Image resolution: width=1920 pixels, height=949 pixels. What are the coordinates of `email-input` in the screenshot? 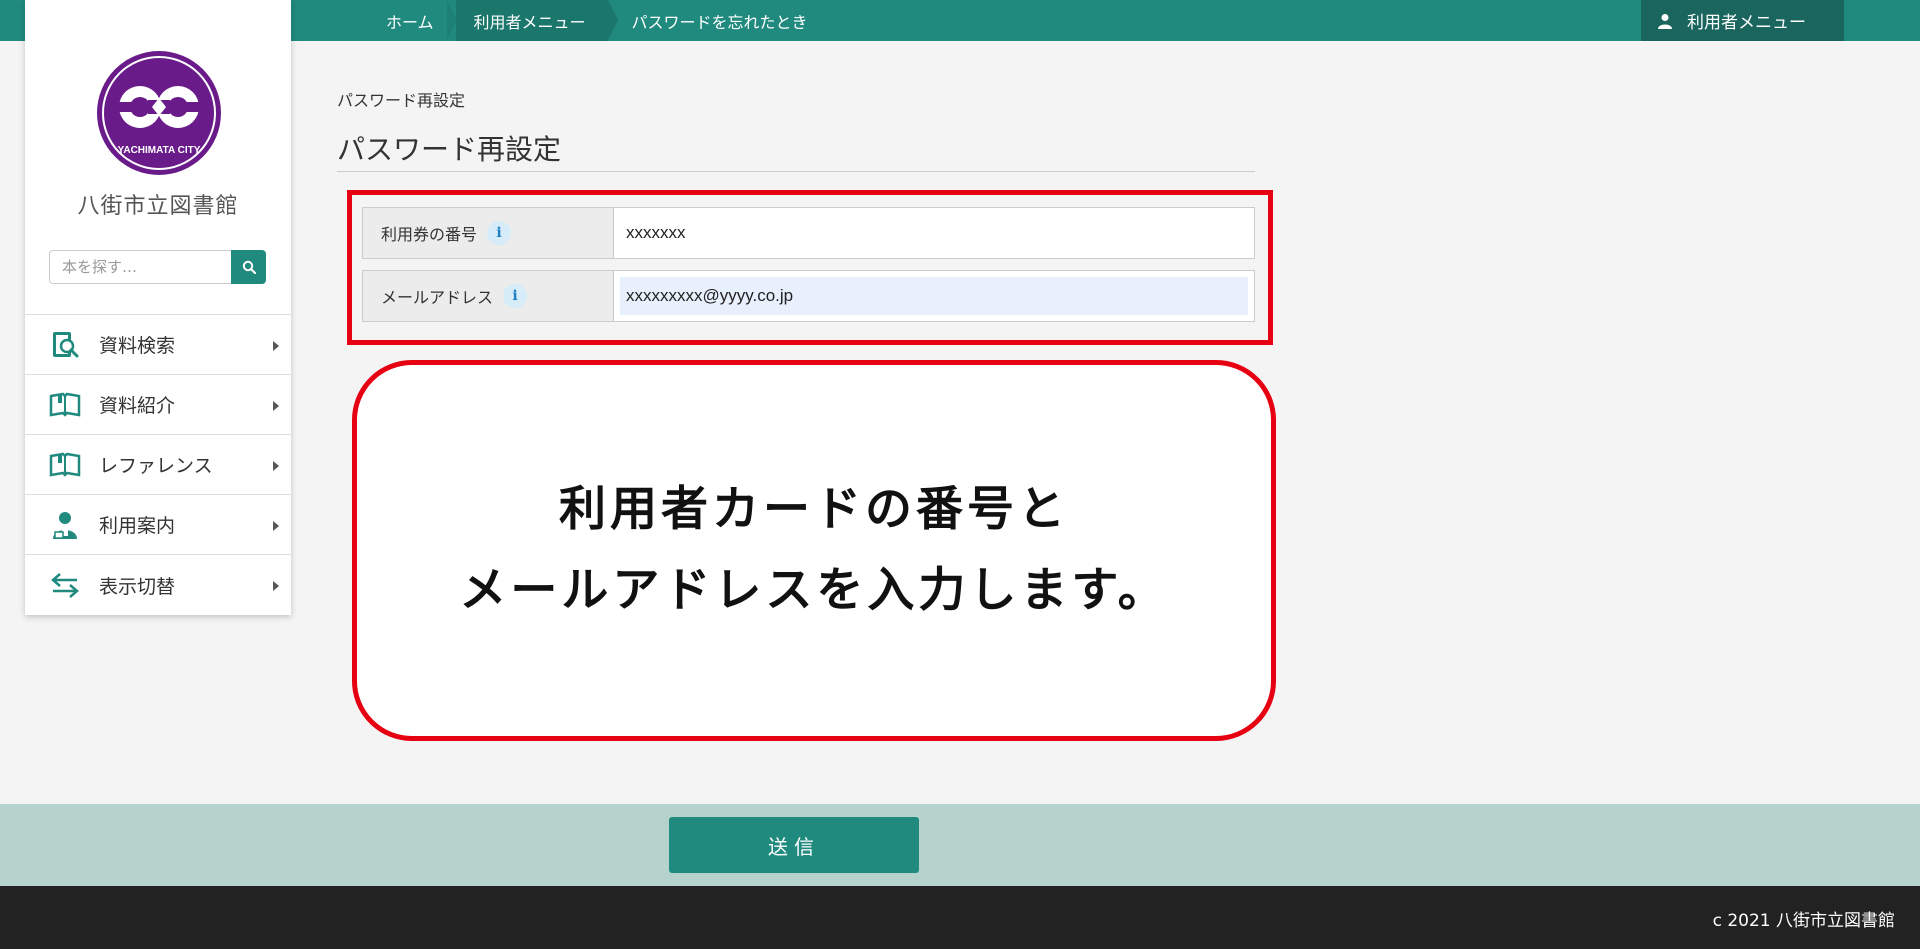 It's located at (934, 296).